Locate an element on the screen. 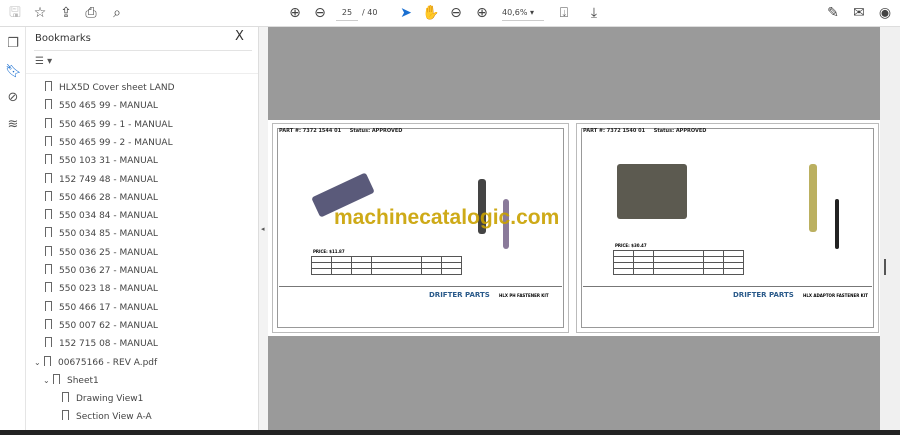  sign-icon: ✎ is located at coordinates (833, 13).